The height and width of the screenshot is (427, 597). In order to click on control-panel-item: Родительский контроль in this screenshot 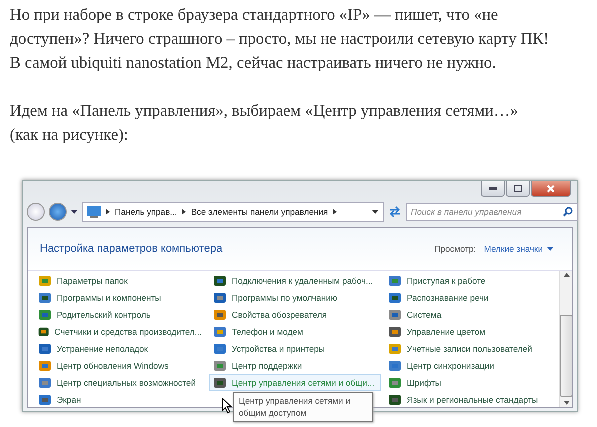, I will do `click(120, 314)`.